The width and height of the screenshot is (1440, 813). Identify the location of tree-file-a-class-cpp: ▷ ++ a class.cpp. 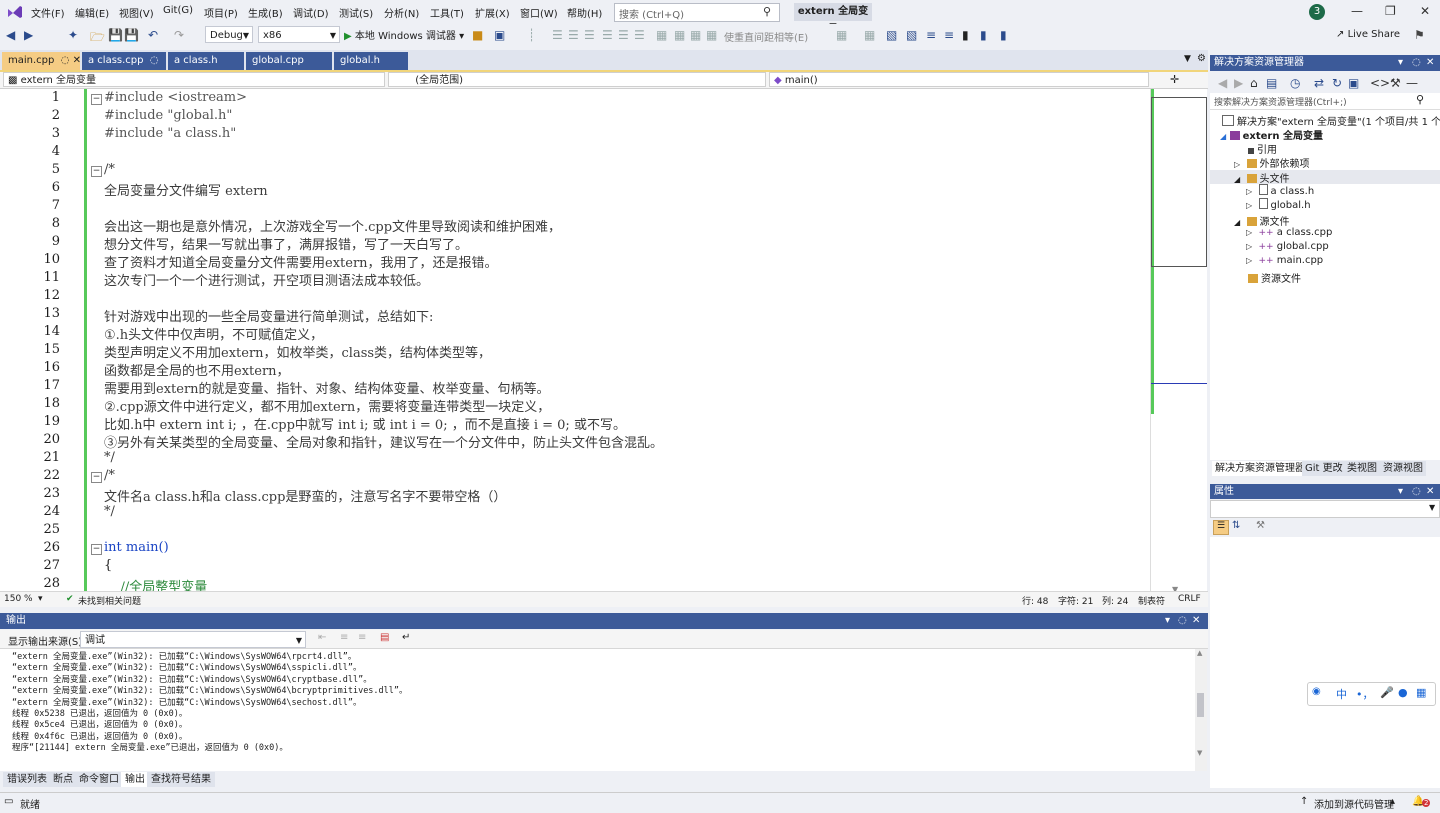
(1289, 232).